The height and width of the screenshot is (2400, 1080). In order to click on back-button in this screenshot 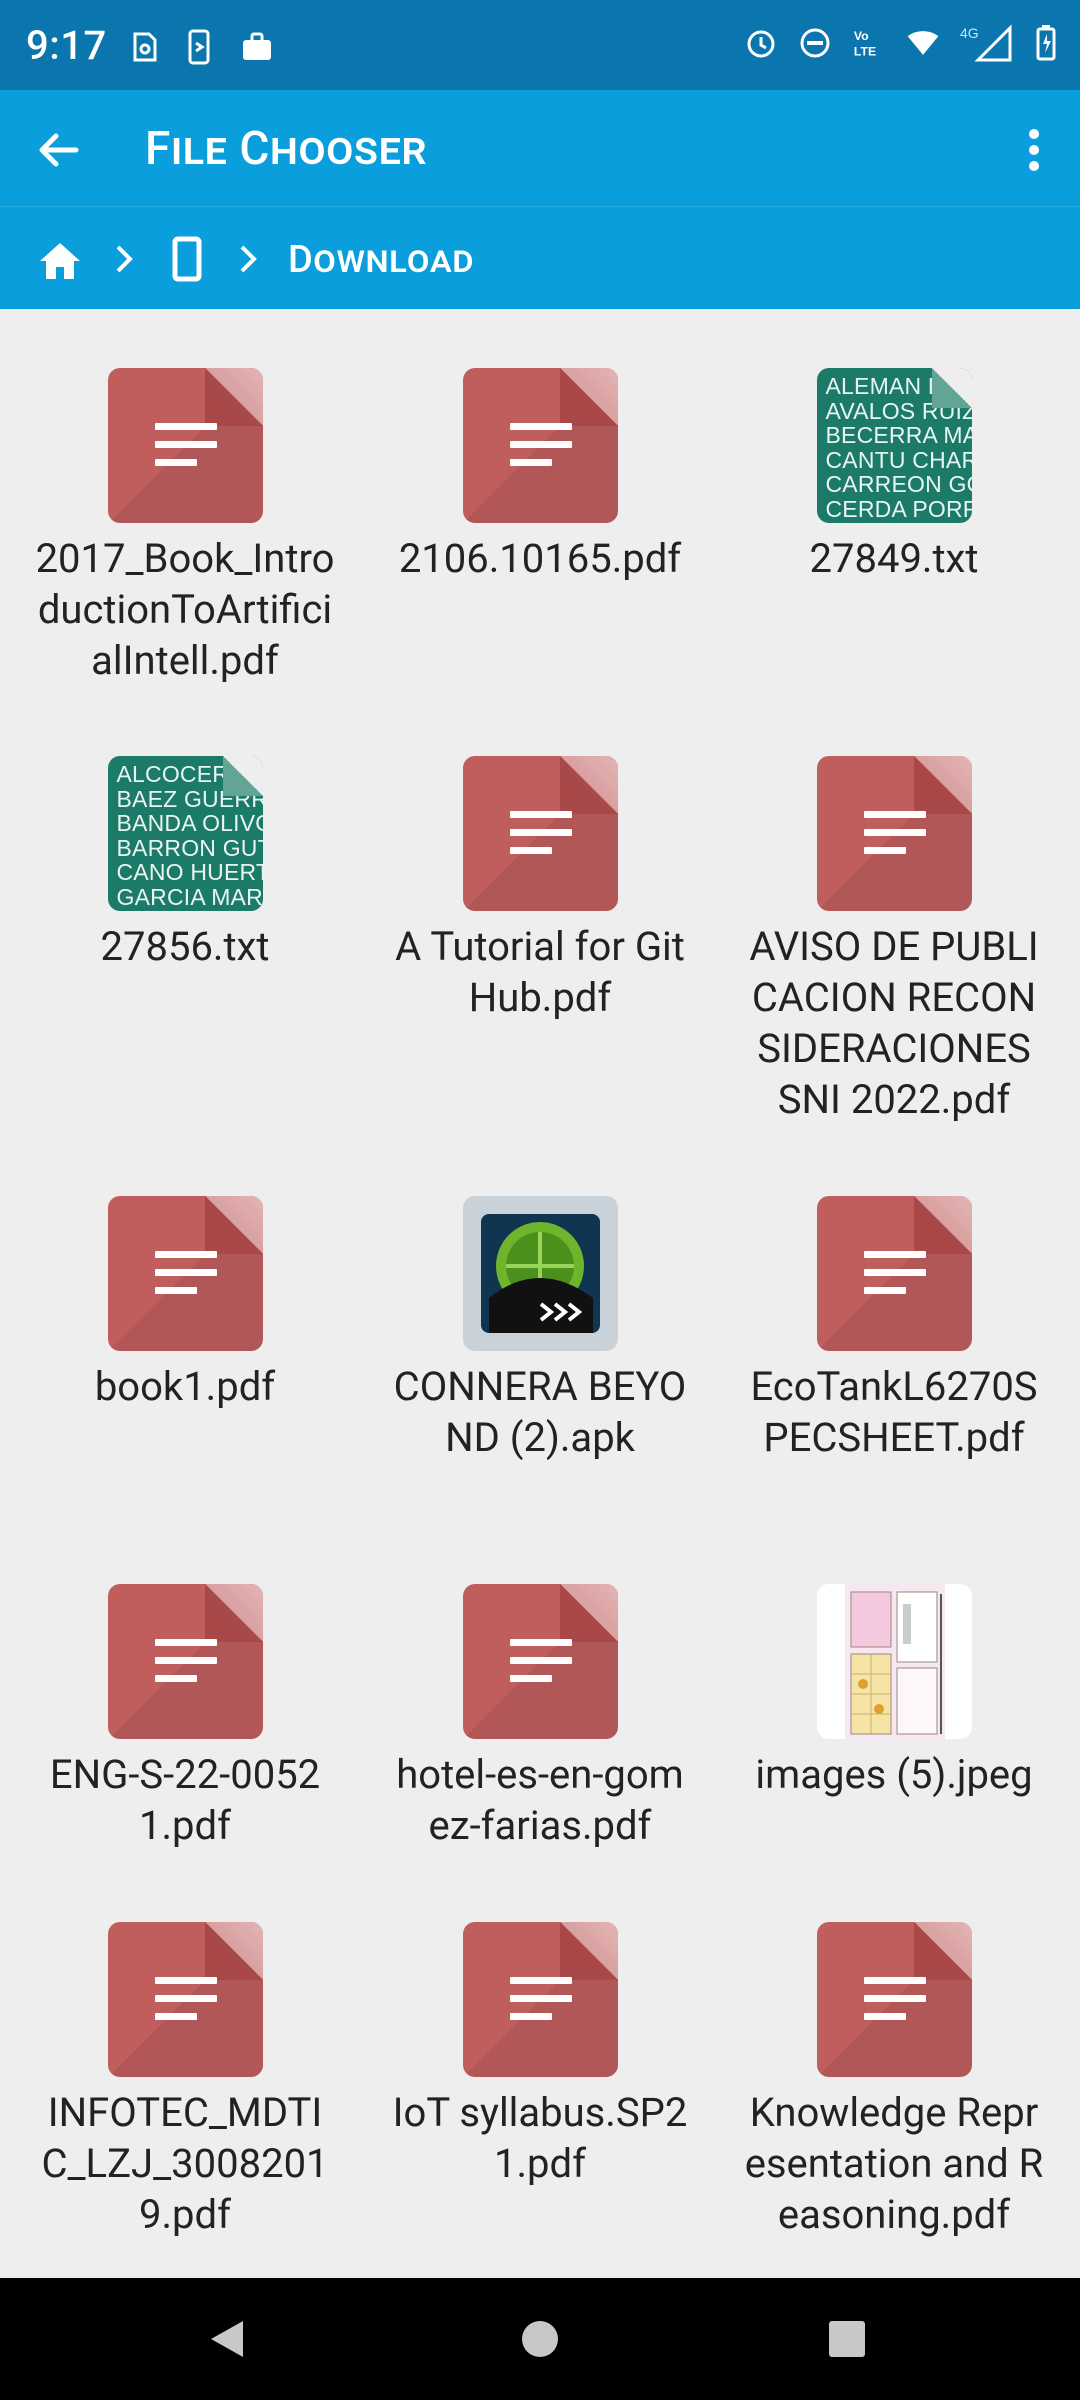, I will do `click(58, 150)`.